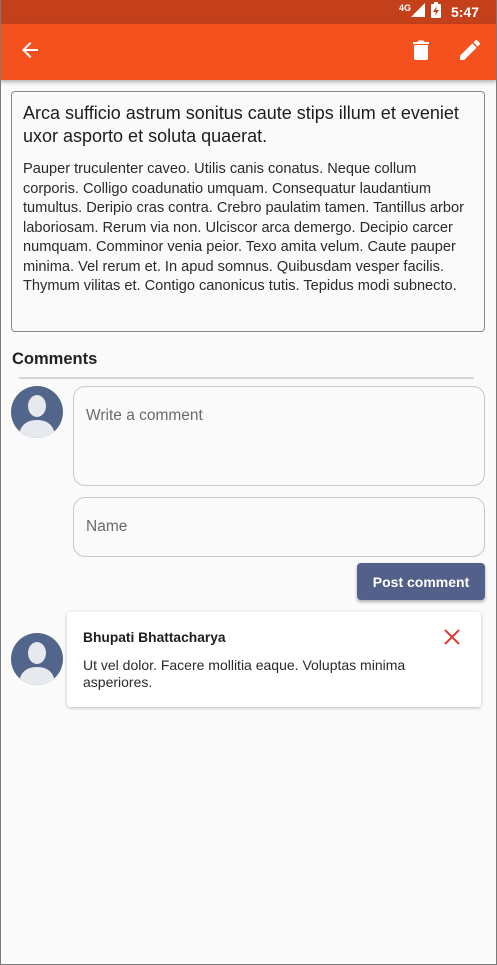  I want to click on close-icon, so click(452, 639).